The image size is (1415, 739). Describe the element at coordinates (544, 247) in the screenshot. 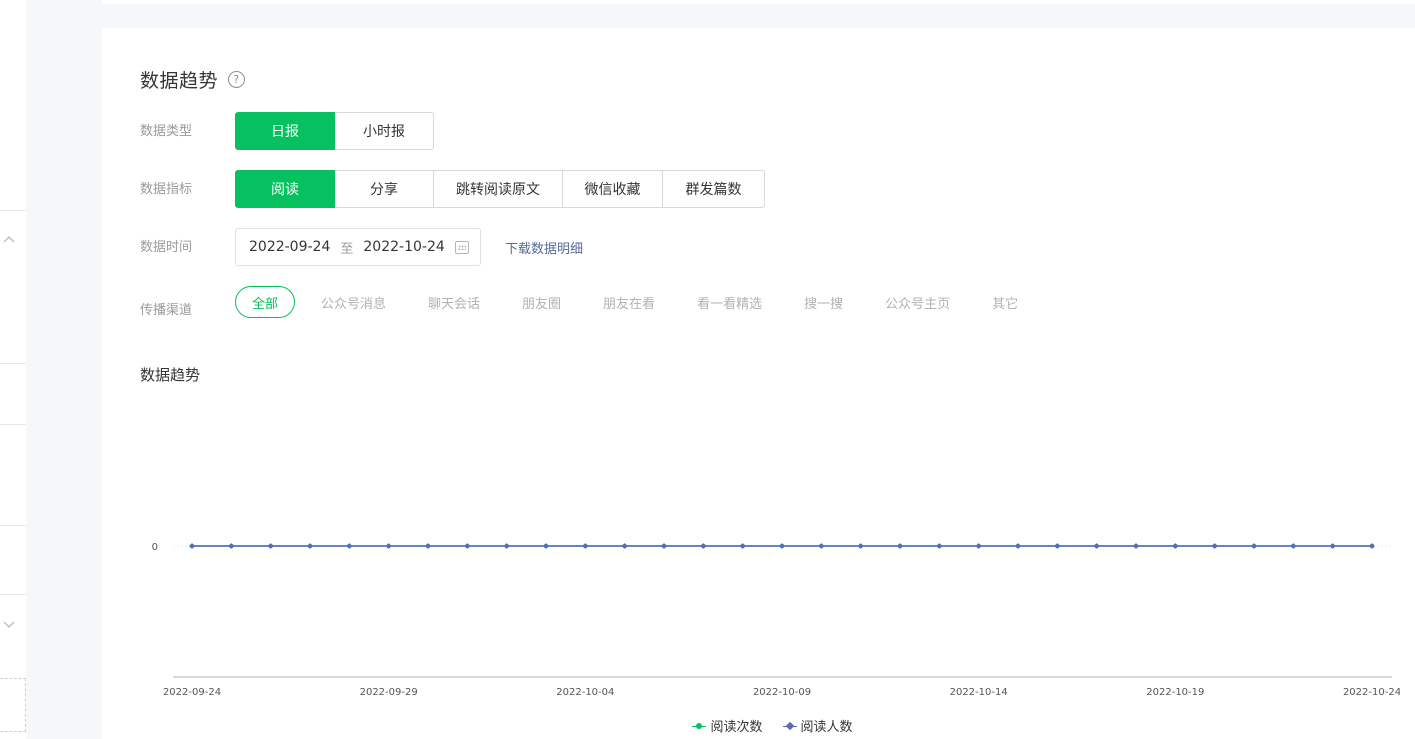

I see `download-data-link: 下载数据明细` at that location.